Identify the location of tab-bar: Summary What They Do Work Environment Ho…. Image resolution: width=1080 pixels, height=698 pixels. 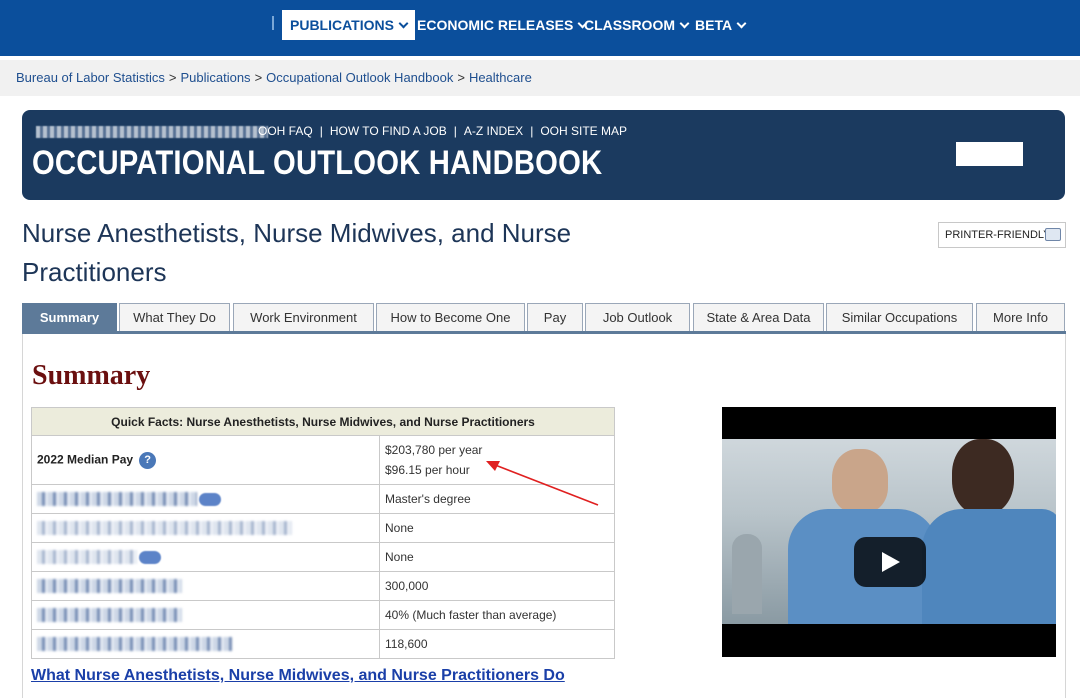
(544, 318).